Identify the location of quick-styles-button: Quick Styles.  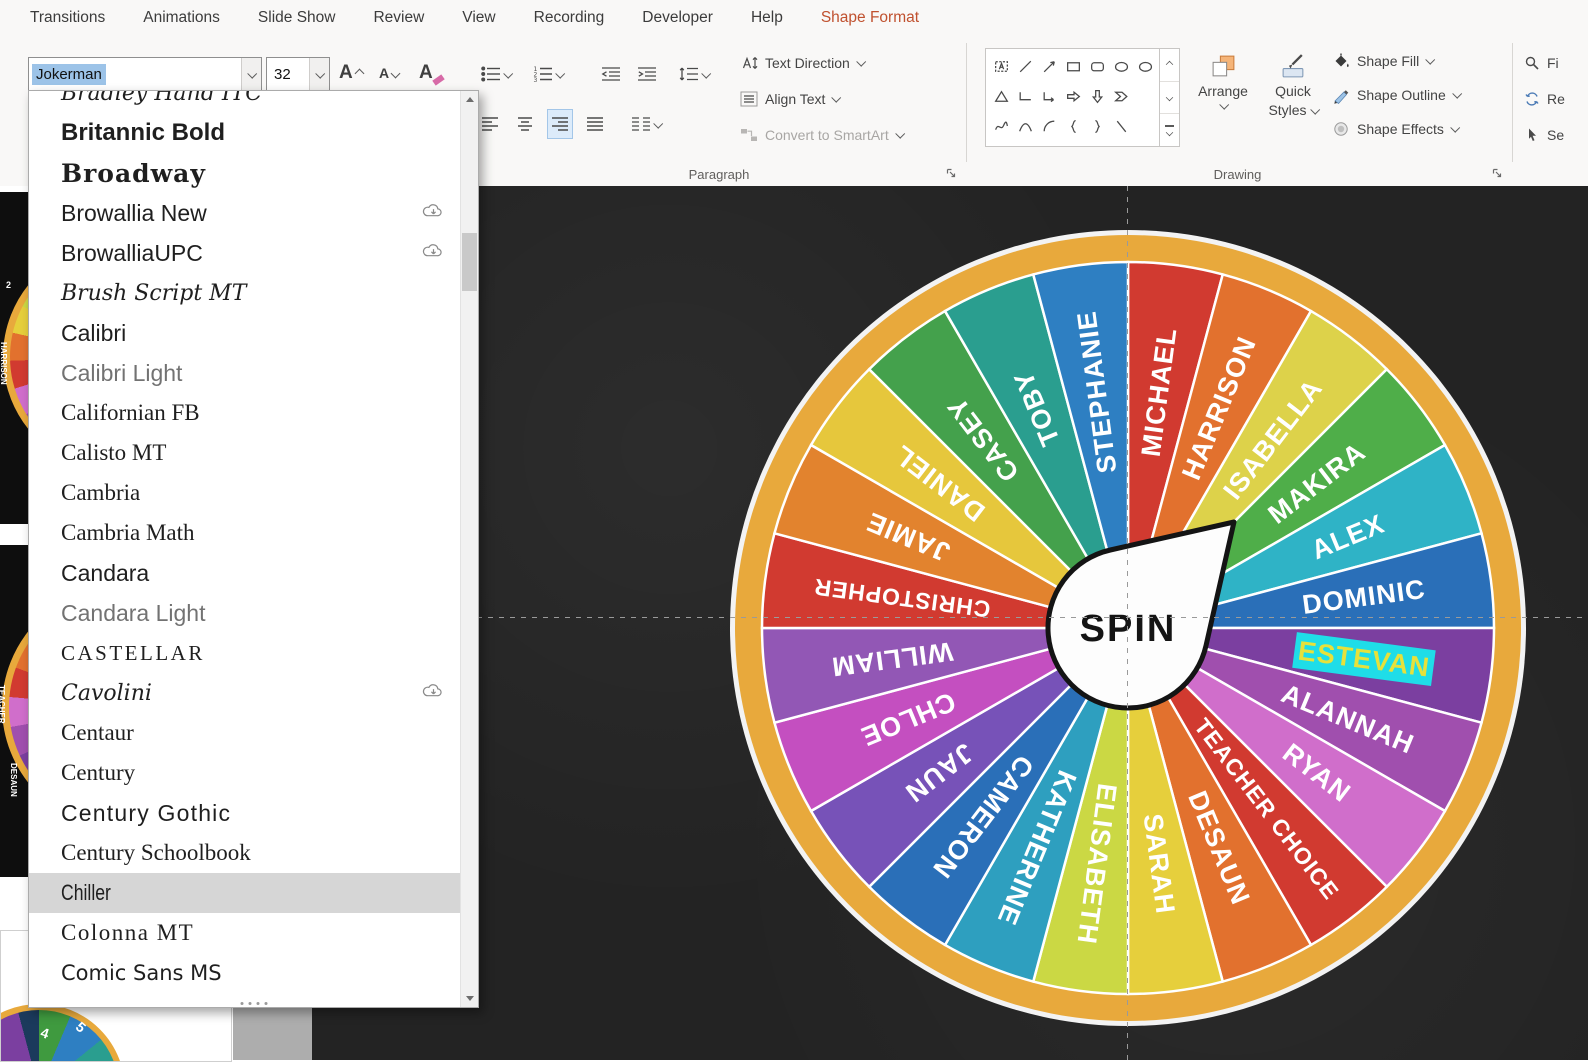
(1293, 99).